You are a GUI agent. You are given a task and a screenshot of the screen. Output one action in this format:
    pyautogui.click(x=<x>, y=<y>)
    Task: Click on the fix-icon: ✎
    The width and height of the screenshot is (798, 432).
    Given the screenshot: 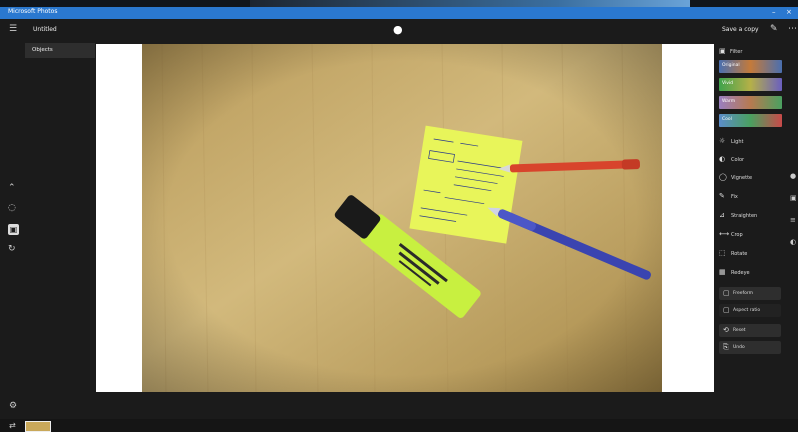 What is the action you would take?
    pyautogui.click(x=722, y=196)
    